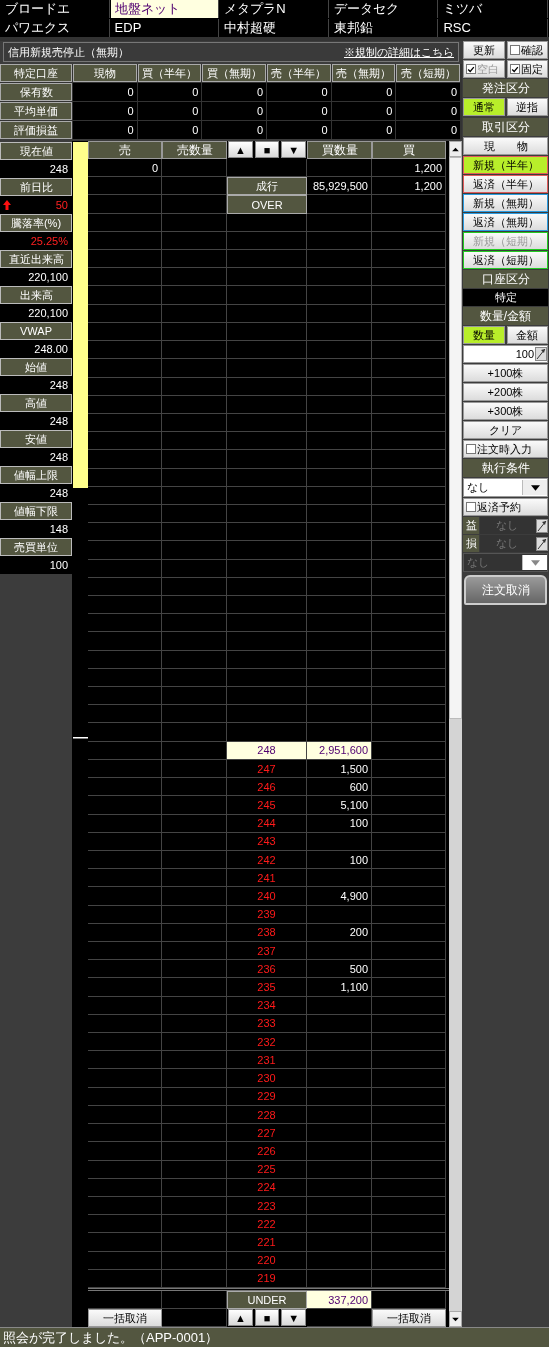 This screenshot has height=1347, width=549. What do you see at coordinates (531, 69) in the screenshot?
I see `checkbox-label: 固定` at bounding box center [531, 69].